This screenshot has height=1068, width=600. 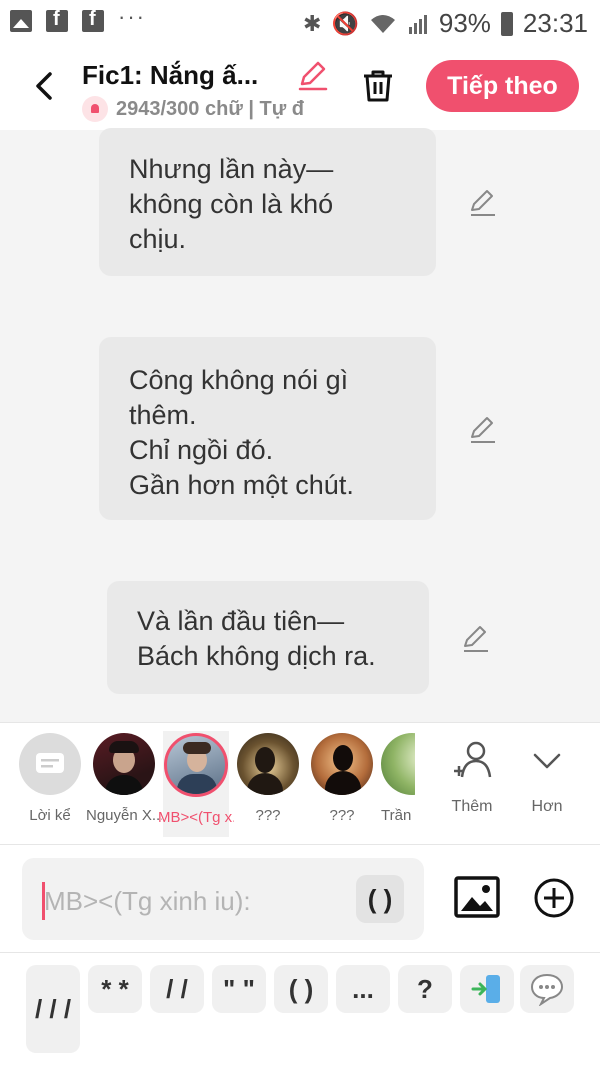 What do you see at coordinates (239, 380) in the screenshot?
I see `message-line: Công không nói gì` at bounding box center [239, 380].